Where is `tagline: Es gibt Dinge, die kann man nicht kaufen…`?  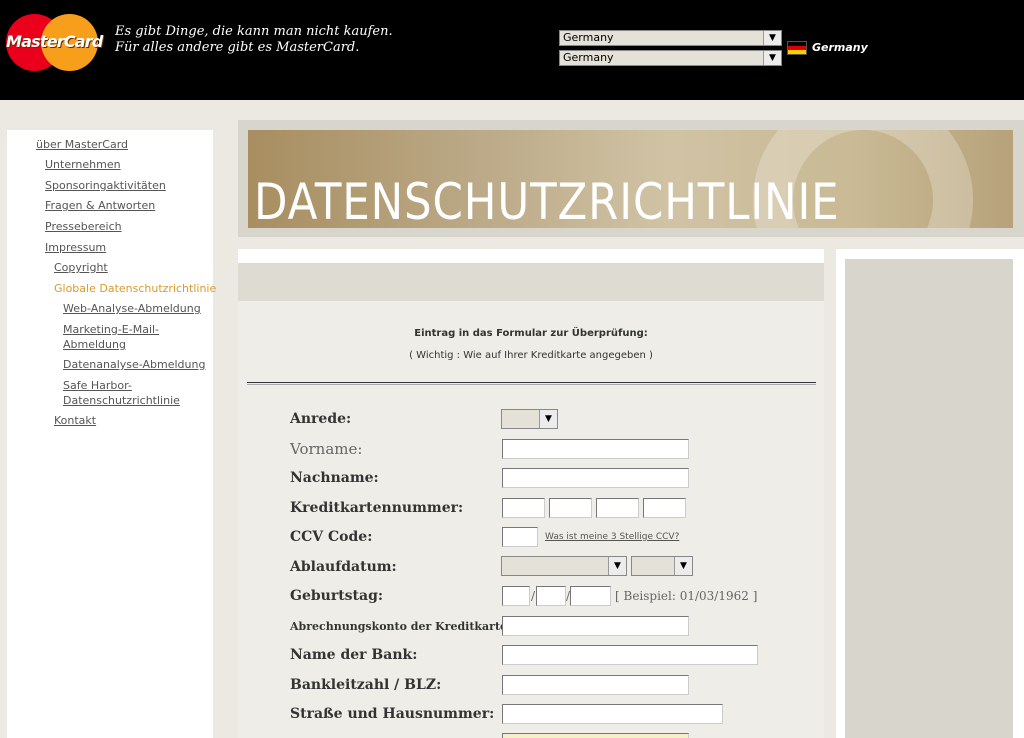
tagline: Es gibt Dinge, die kann man nicht kaufen… is located at coordinates (254, 40).